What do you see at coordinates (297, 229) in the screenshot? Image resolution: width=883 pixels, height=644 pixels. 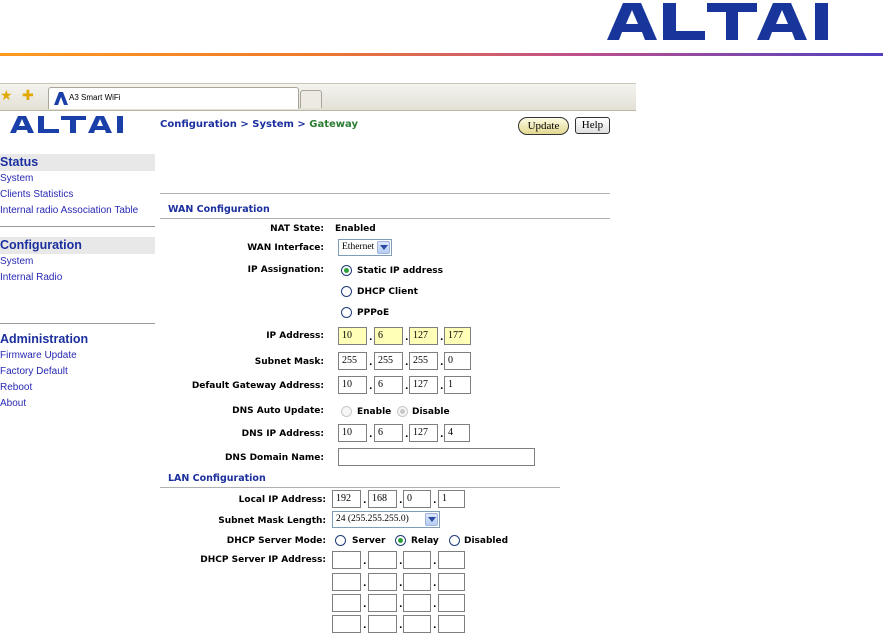 I see `nat-state-label: NAT State:` at bounding box center [297, 229].